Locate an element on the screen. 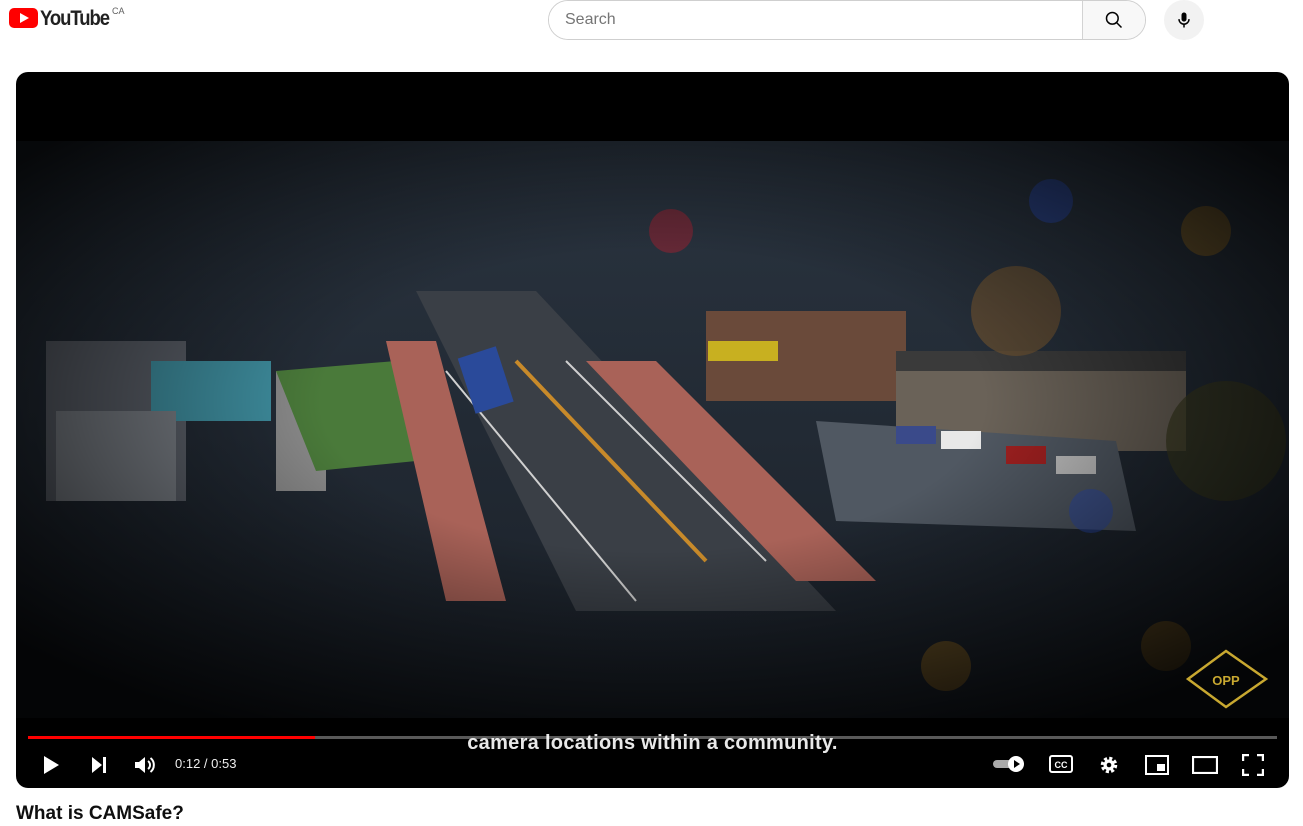  search-input is located at coordinates (815, 20).